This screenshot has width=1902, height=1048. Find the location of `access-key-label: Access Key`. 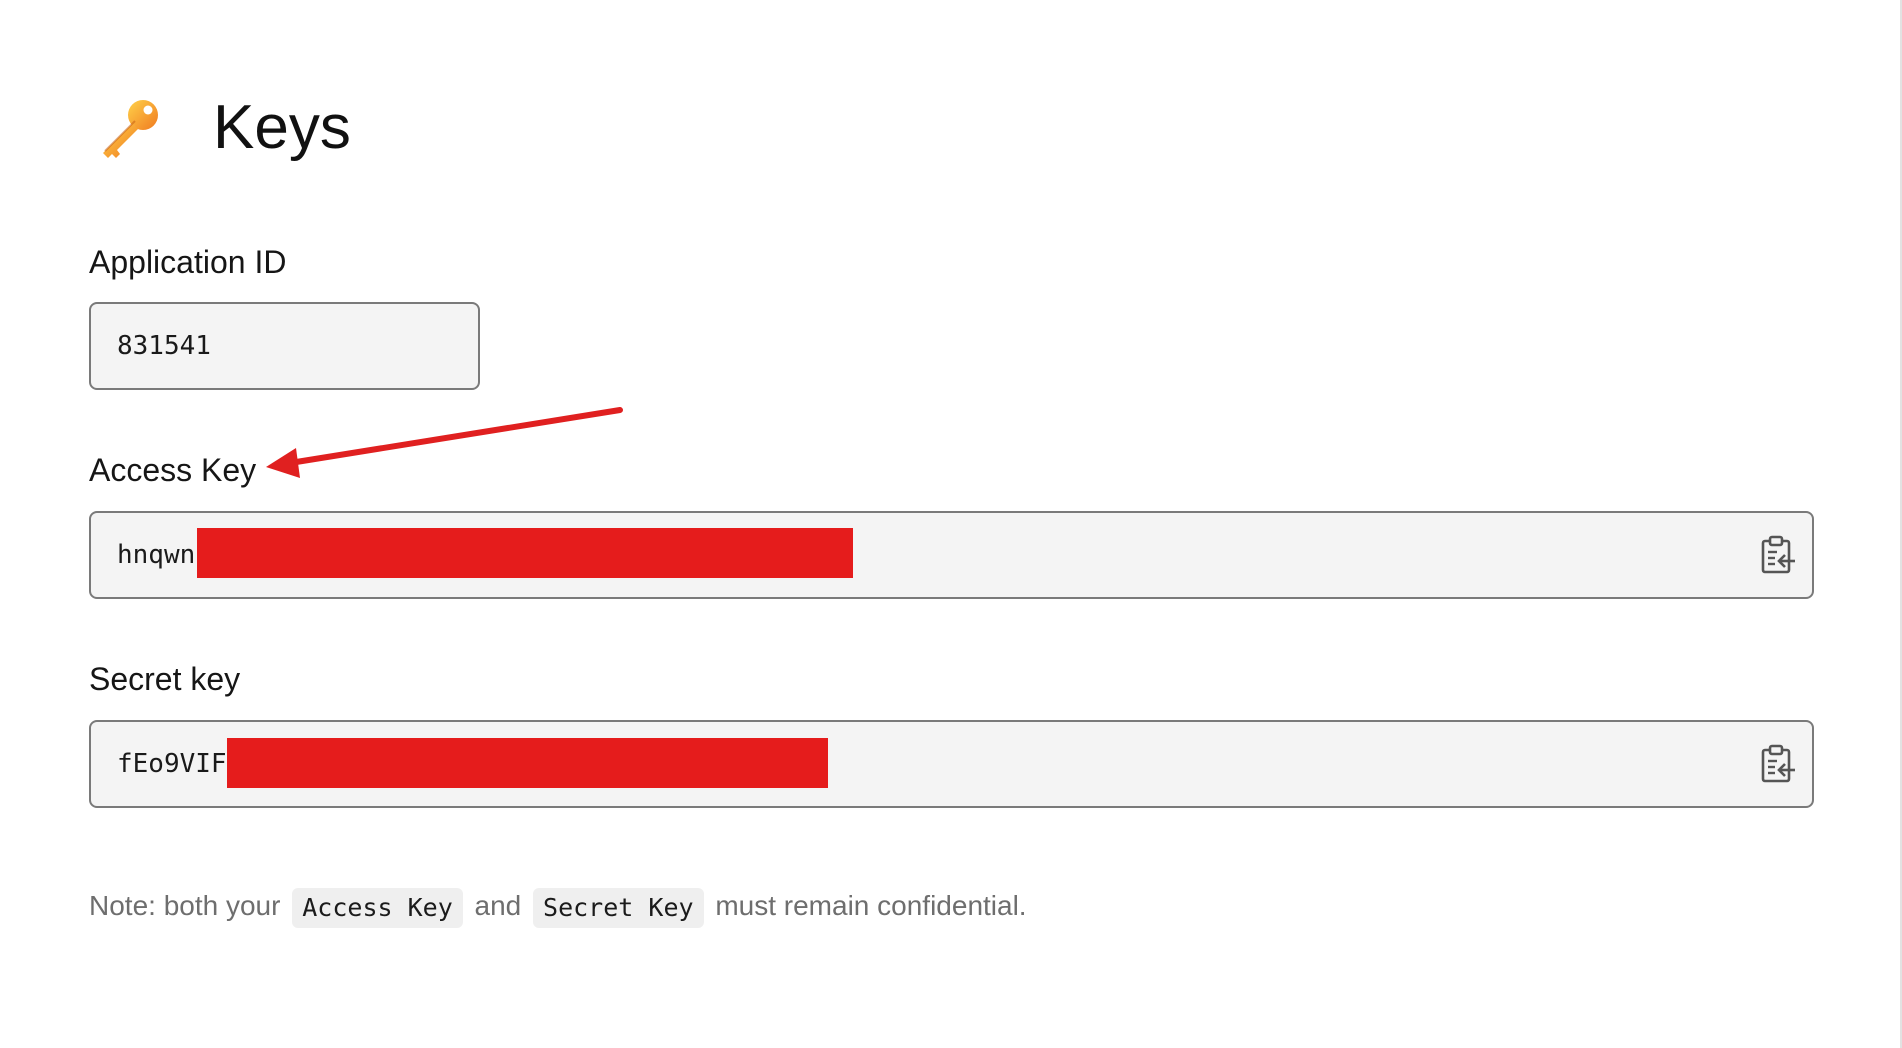

access-key-label: Access Key is located at coordinates (173, 470).